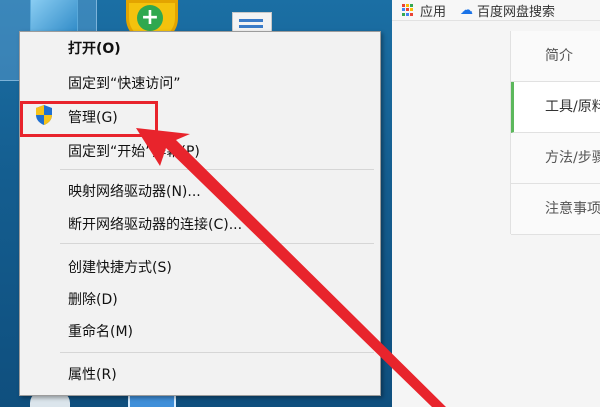 The width and height of the screenshot is (600, 407). What do you see at coordinates (555, 107) in the screenshot?
I see `toc-item-tools: 工具/原料` at bounding box center [555, 107].